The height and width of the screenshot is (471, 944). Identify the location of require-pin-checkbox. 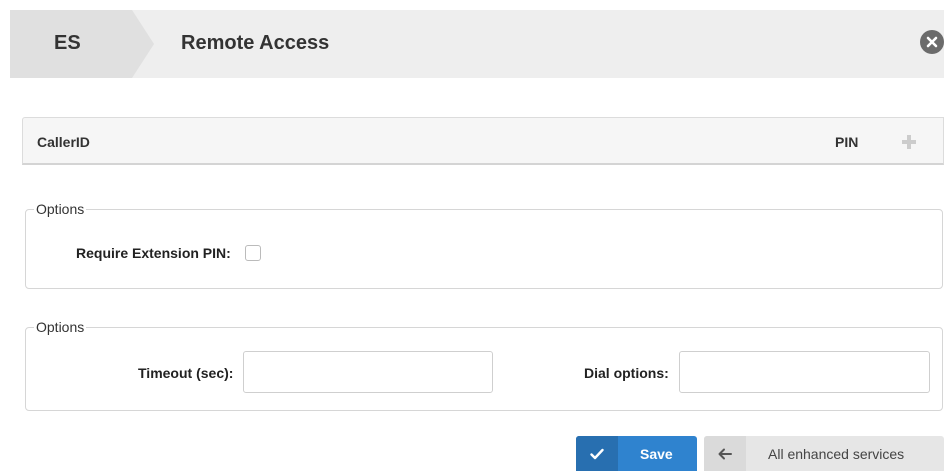
(253, 253).